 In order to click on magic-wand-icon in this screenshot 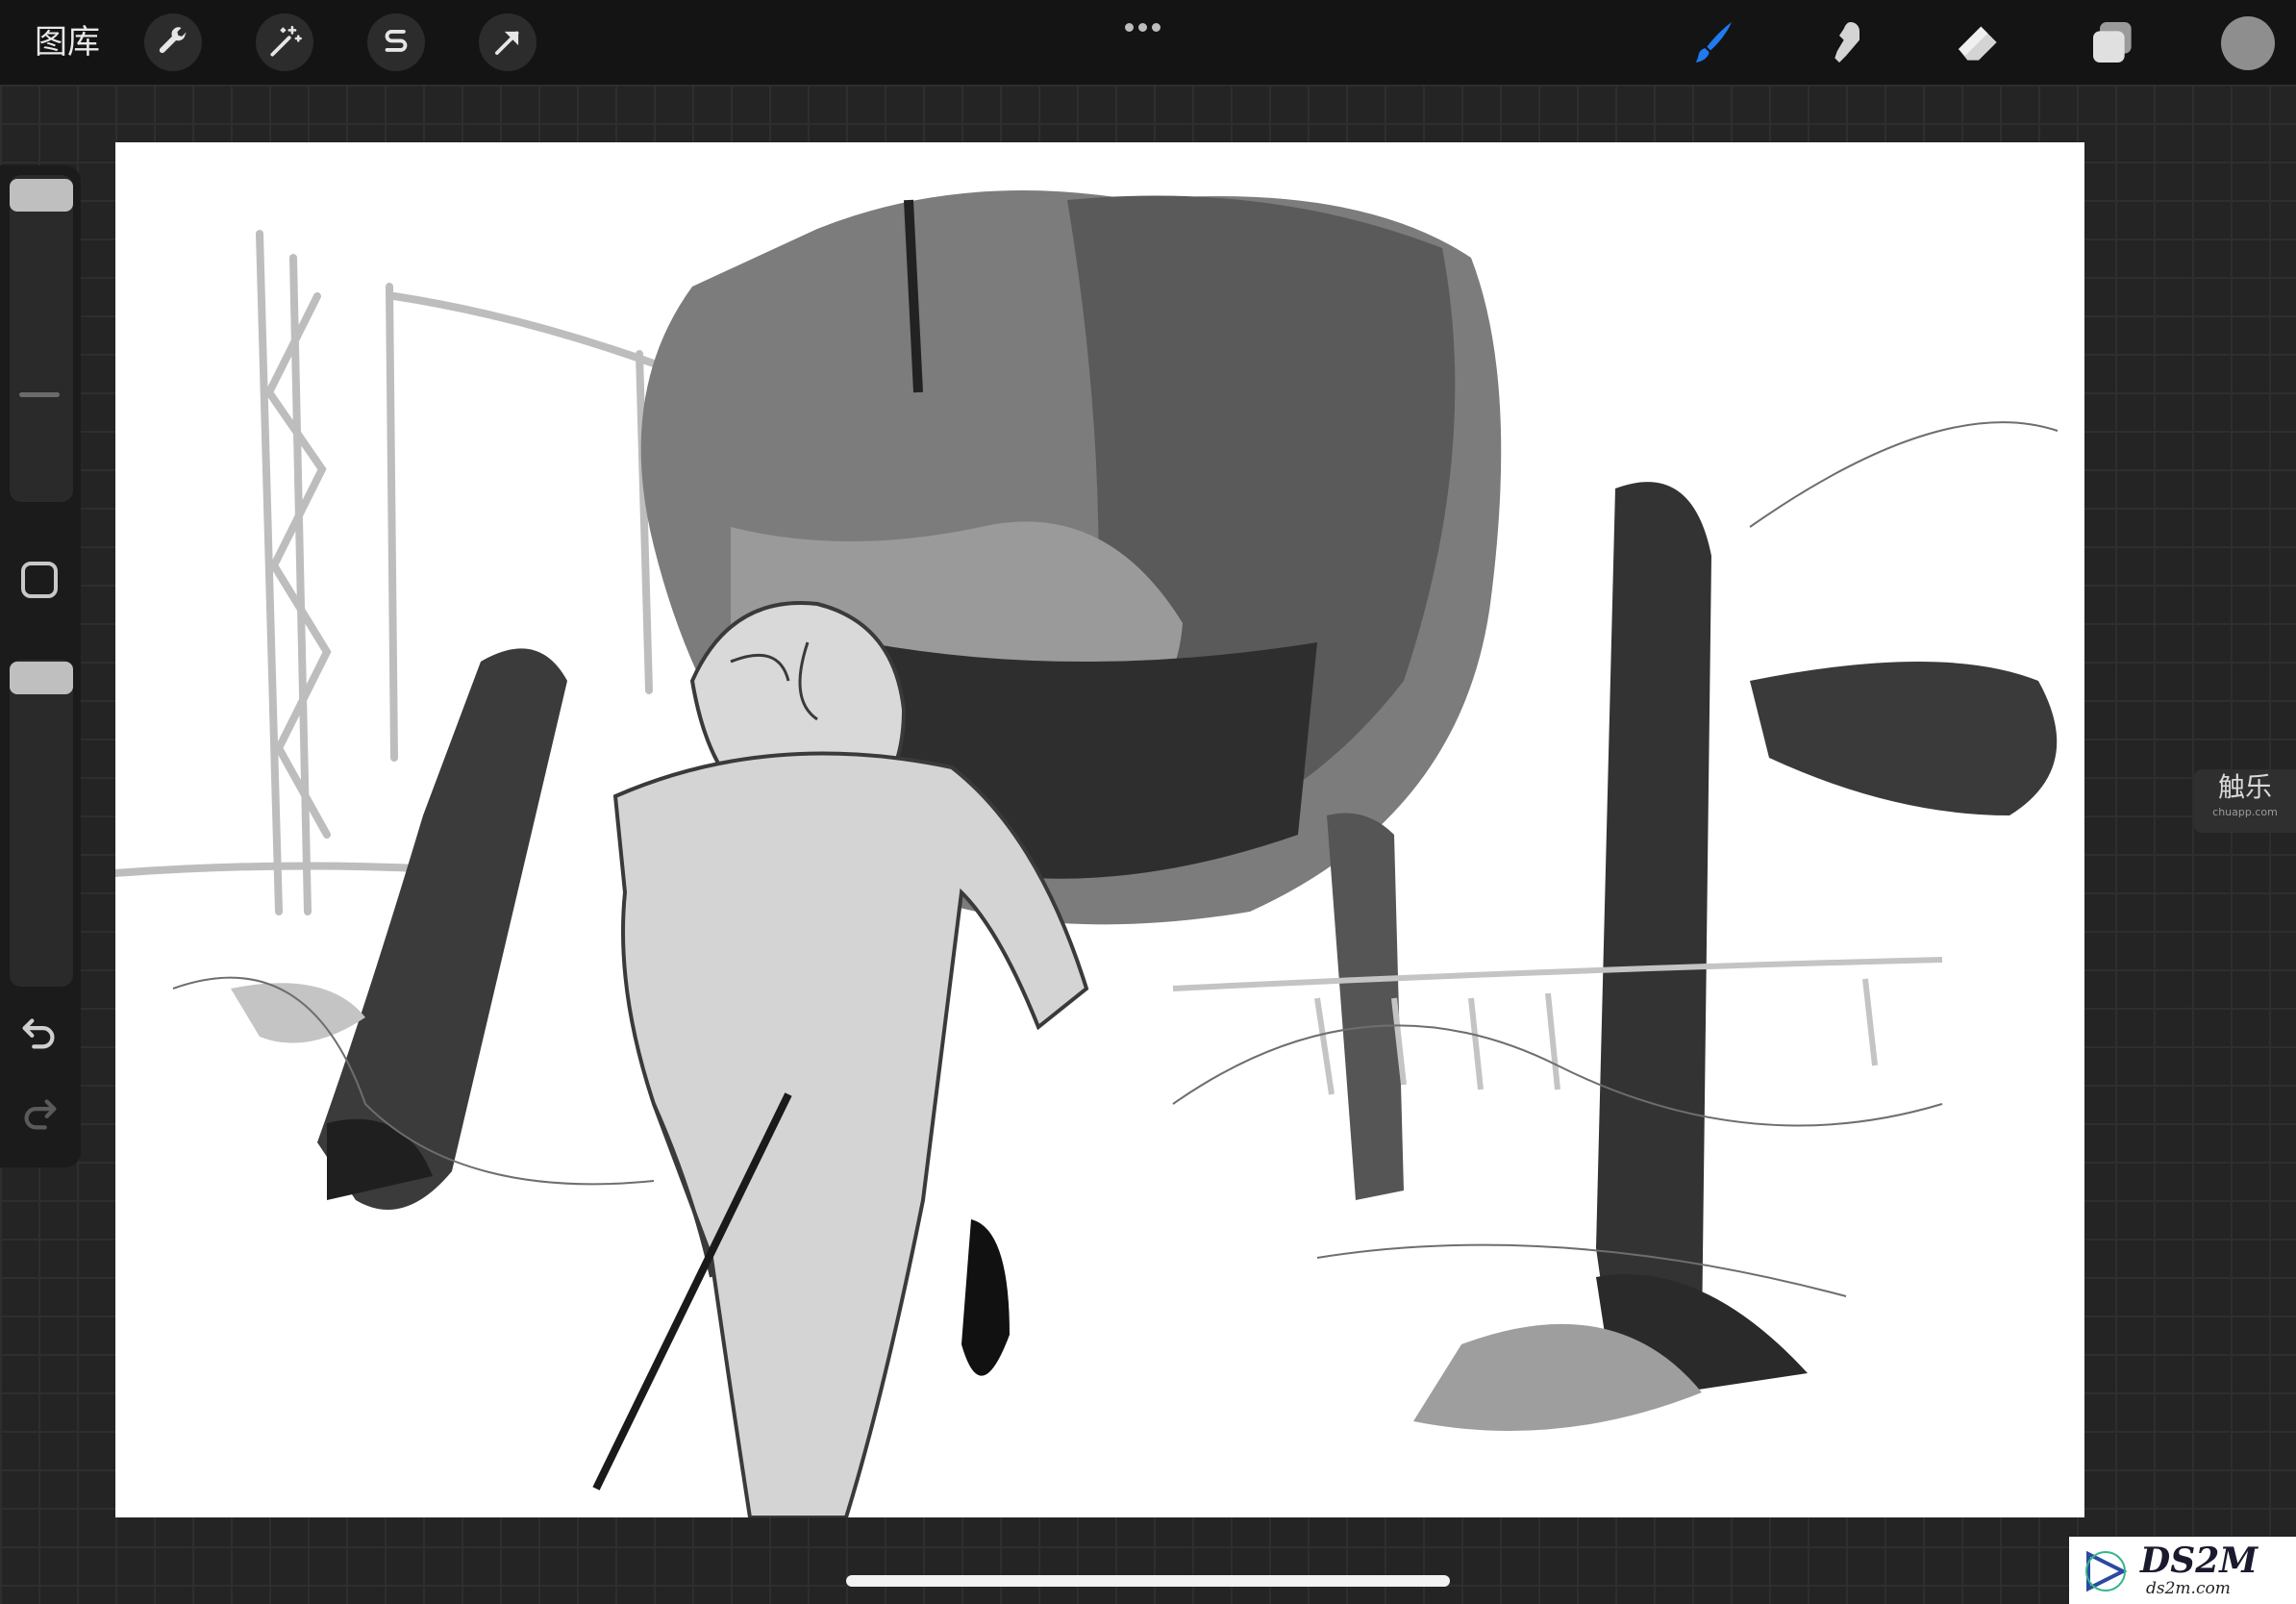, I will do `click(286, 41)`.